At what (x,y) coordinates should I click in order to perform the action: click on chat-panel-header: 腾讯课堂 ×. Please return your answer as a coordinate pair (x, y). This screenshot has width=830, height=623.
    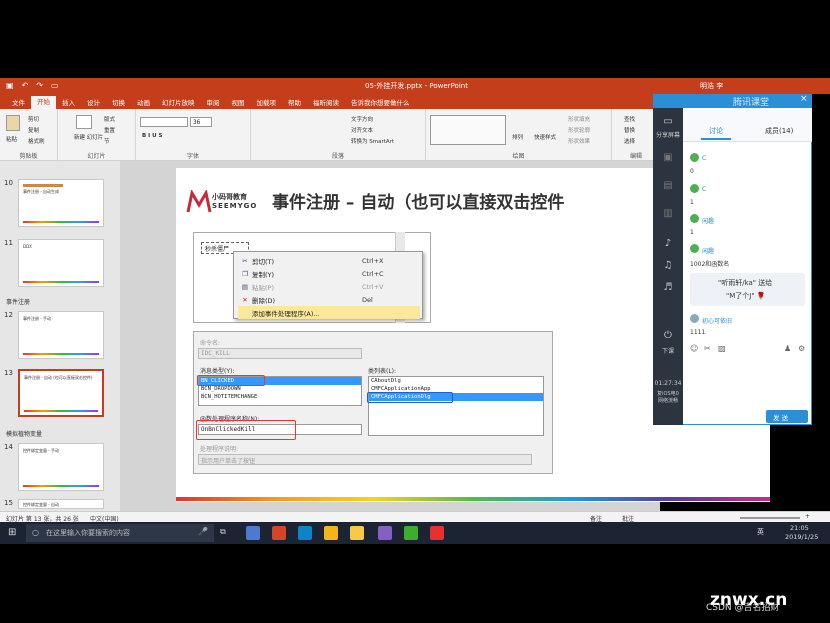
    Looking at the image, I should click on (732, 101).